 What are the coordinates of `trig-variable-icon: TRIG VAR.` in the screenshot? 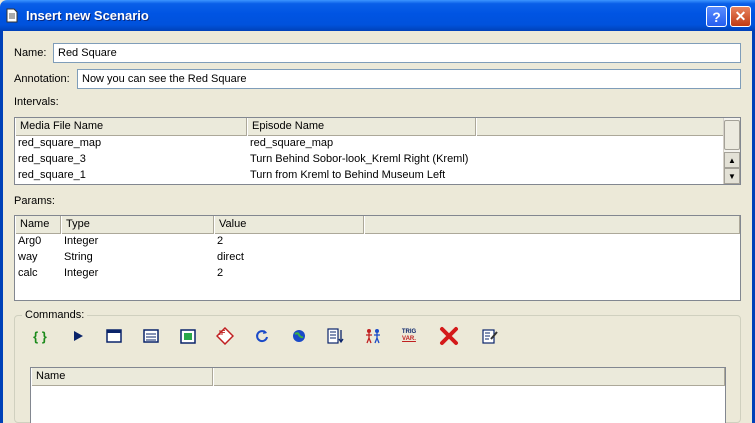 It's located at (409, 336).